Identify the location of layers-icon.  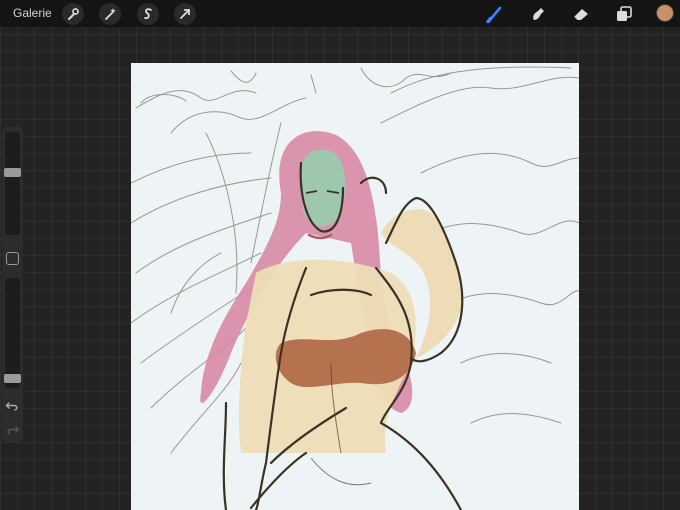
(624, 14).